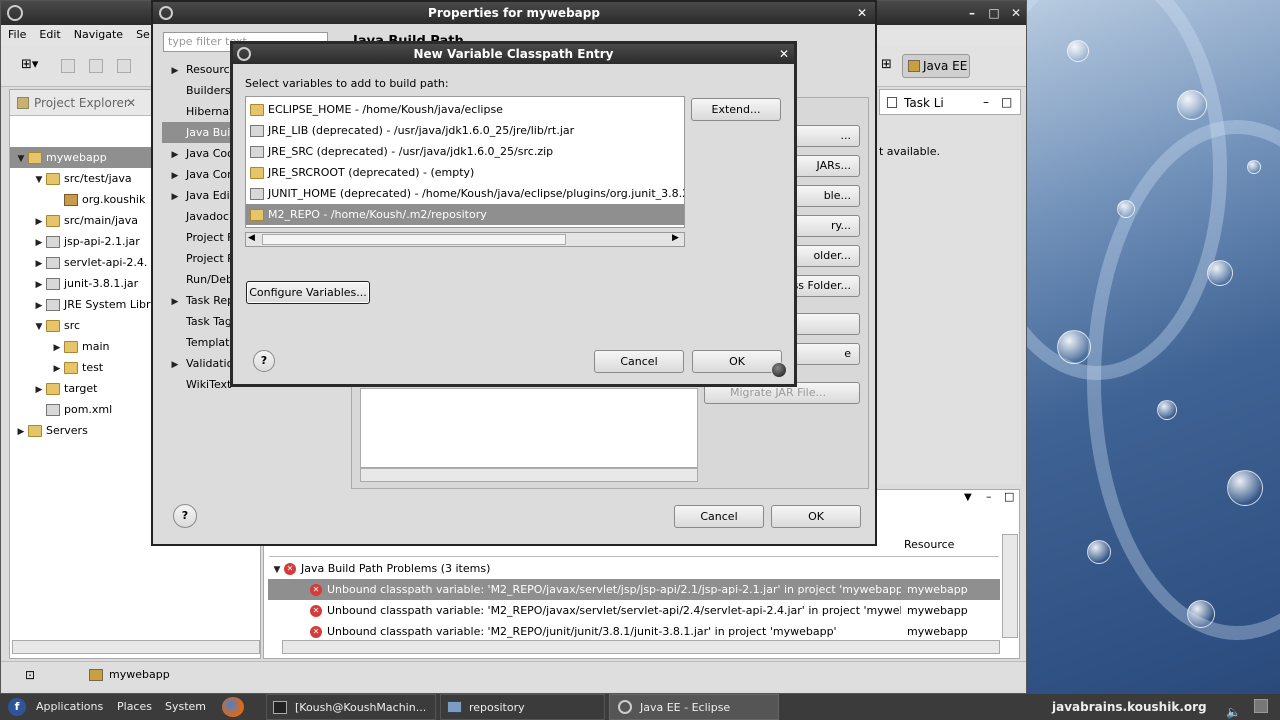  What do you see at coordinates (98, 35) in the screenshot?
I see `menu-navigate: Navigate` at bounding box center [98, 35].